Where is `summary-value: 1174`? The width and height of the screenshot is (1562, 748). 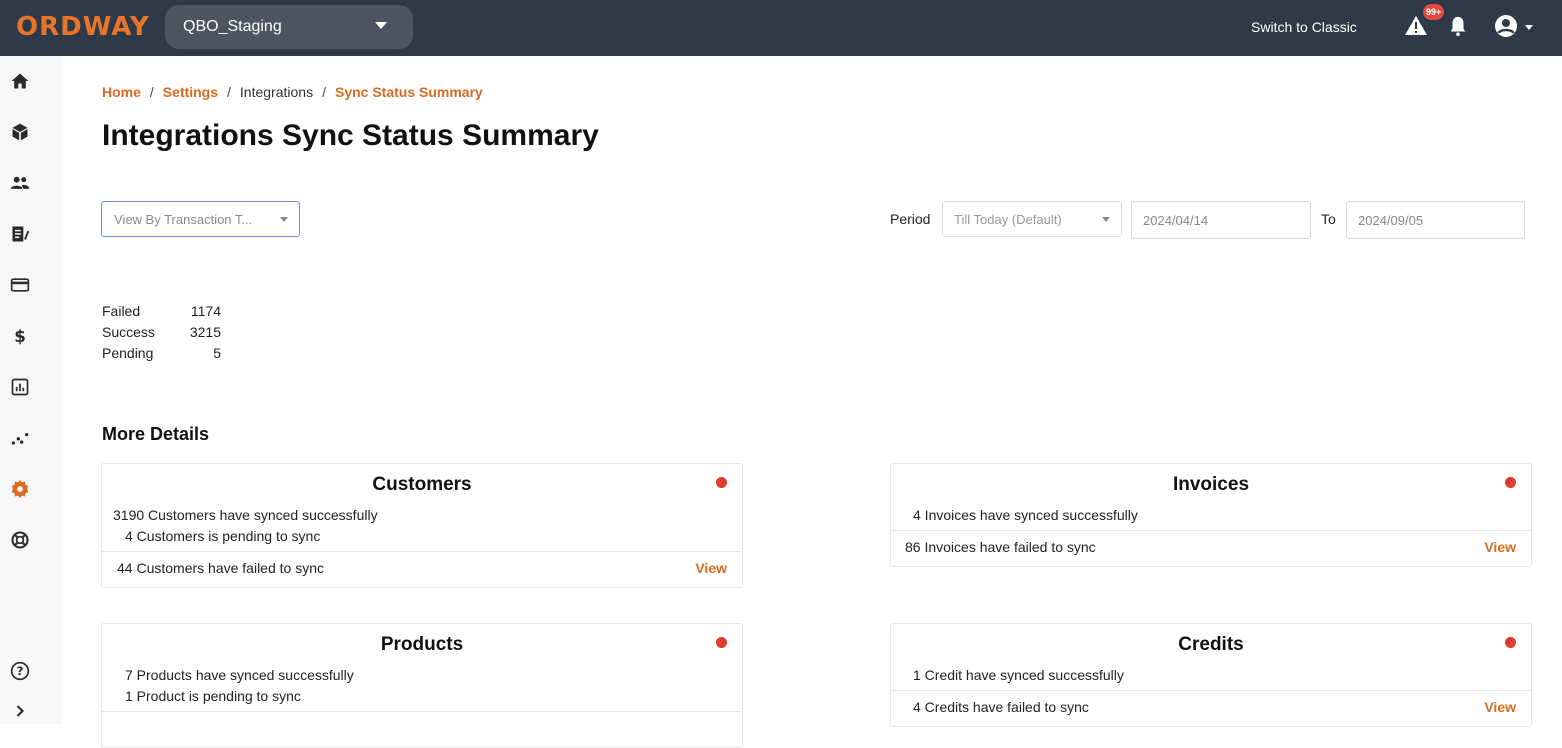
summary-value: 1174 is located at coordinates (205, 310).